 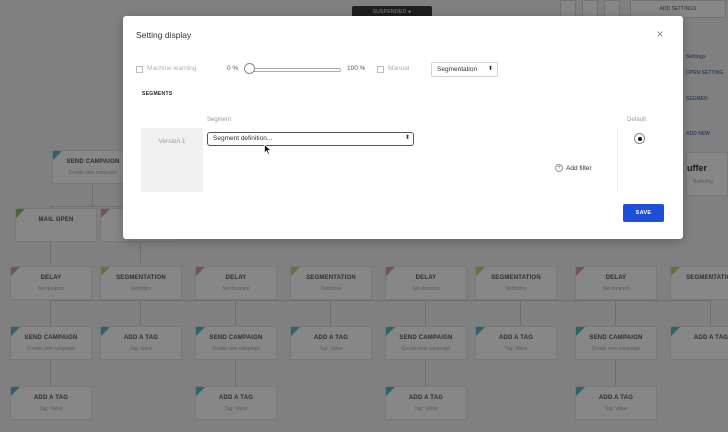 I want to click on slider-handle, so click(x=249, y=68).